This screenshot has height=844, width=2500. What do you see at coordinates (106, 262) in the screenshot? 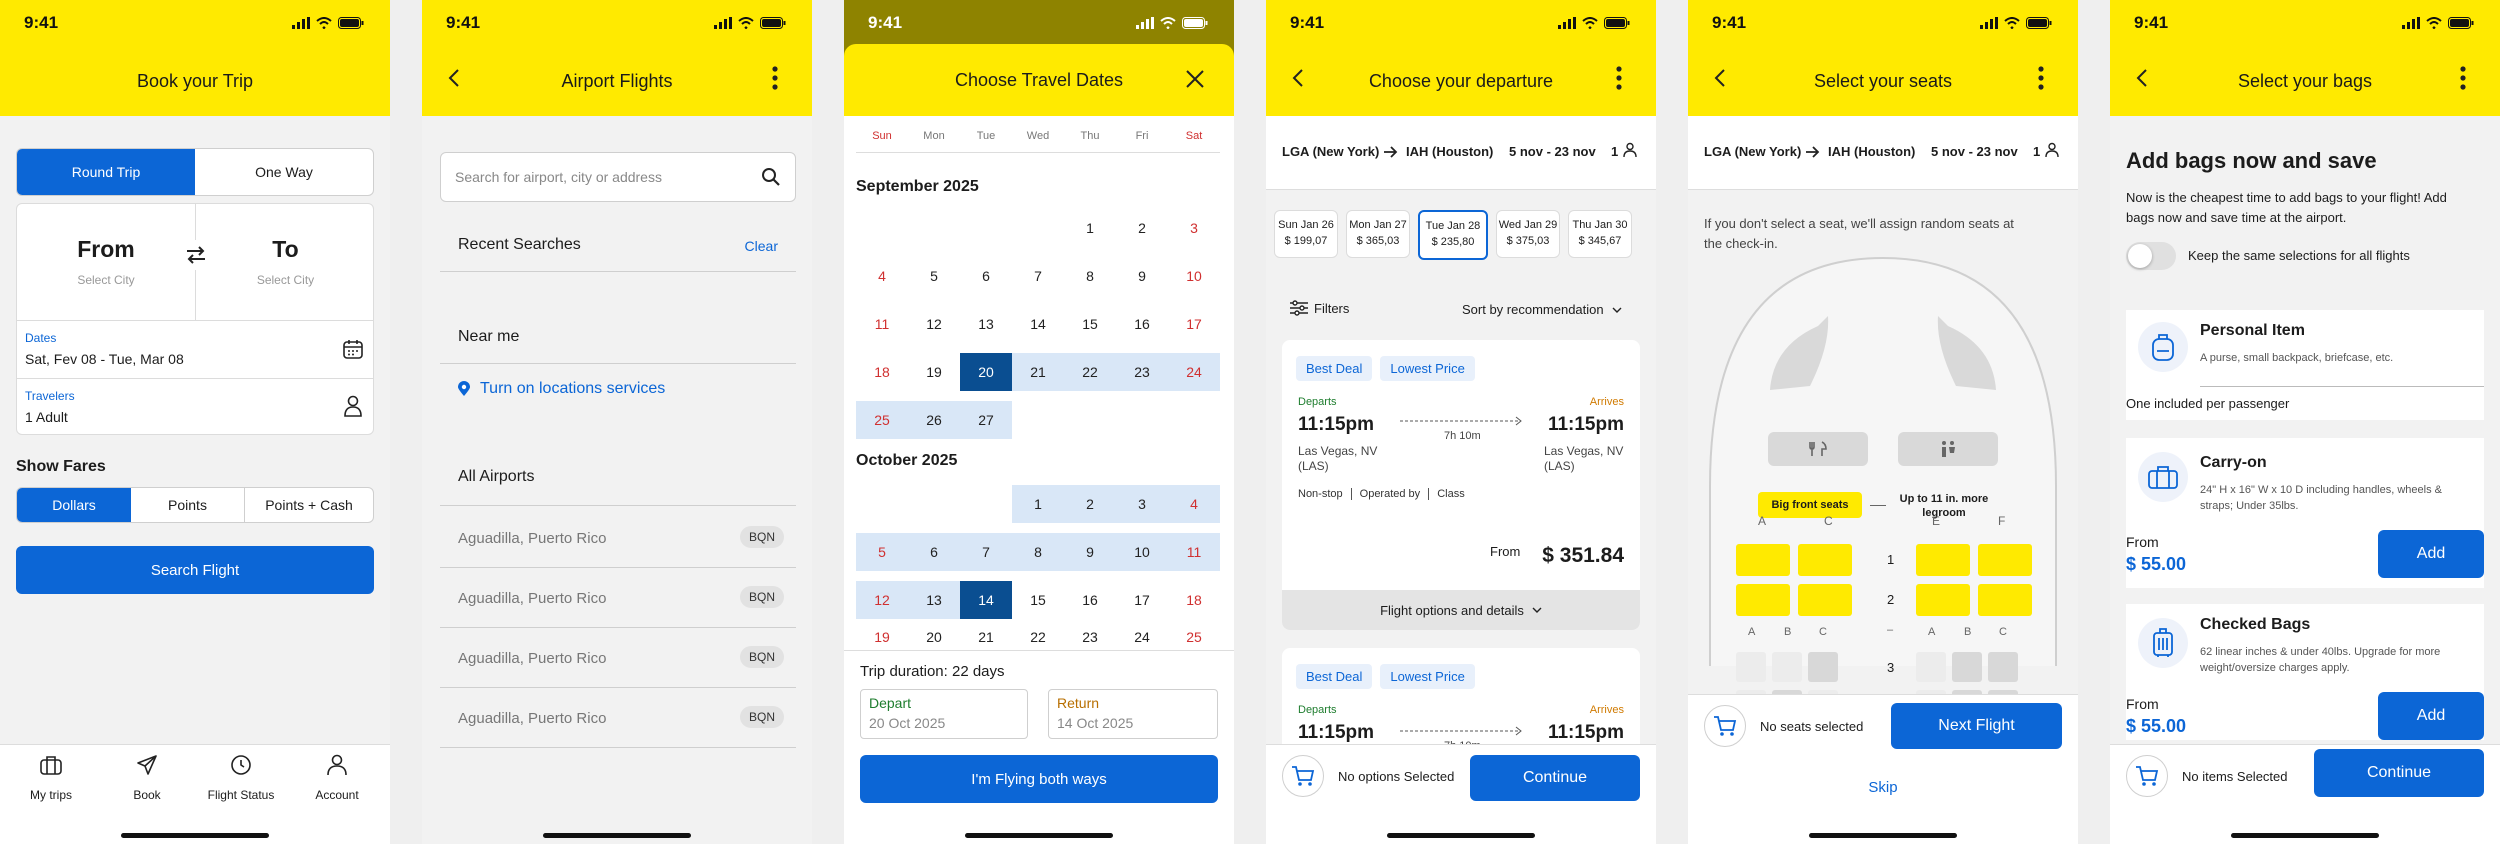
I see `from-field: From Select City` at bounding box center [106, 262].